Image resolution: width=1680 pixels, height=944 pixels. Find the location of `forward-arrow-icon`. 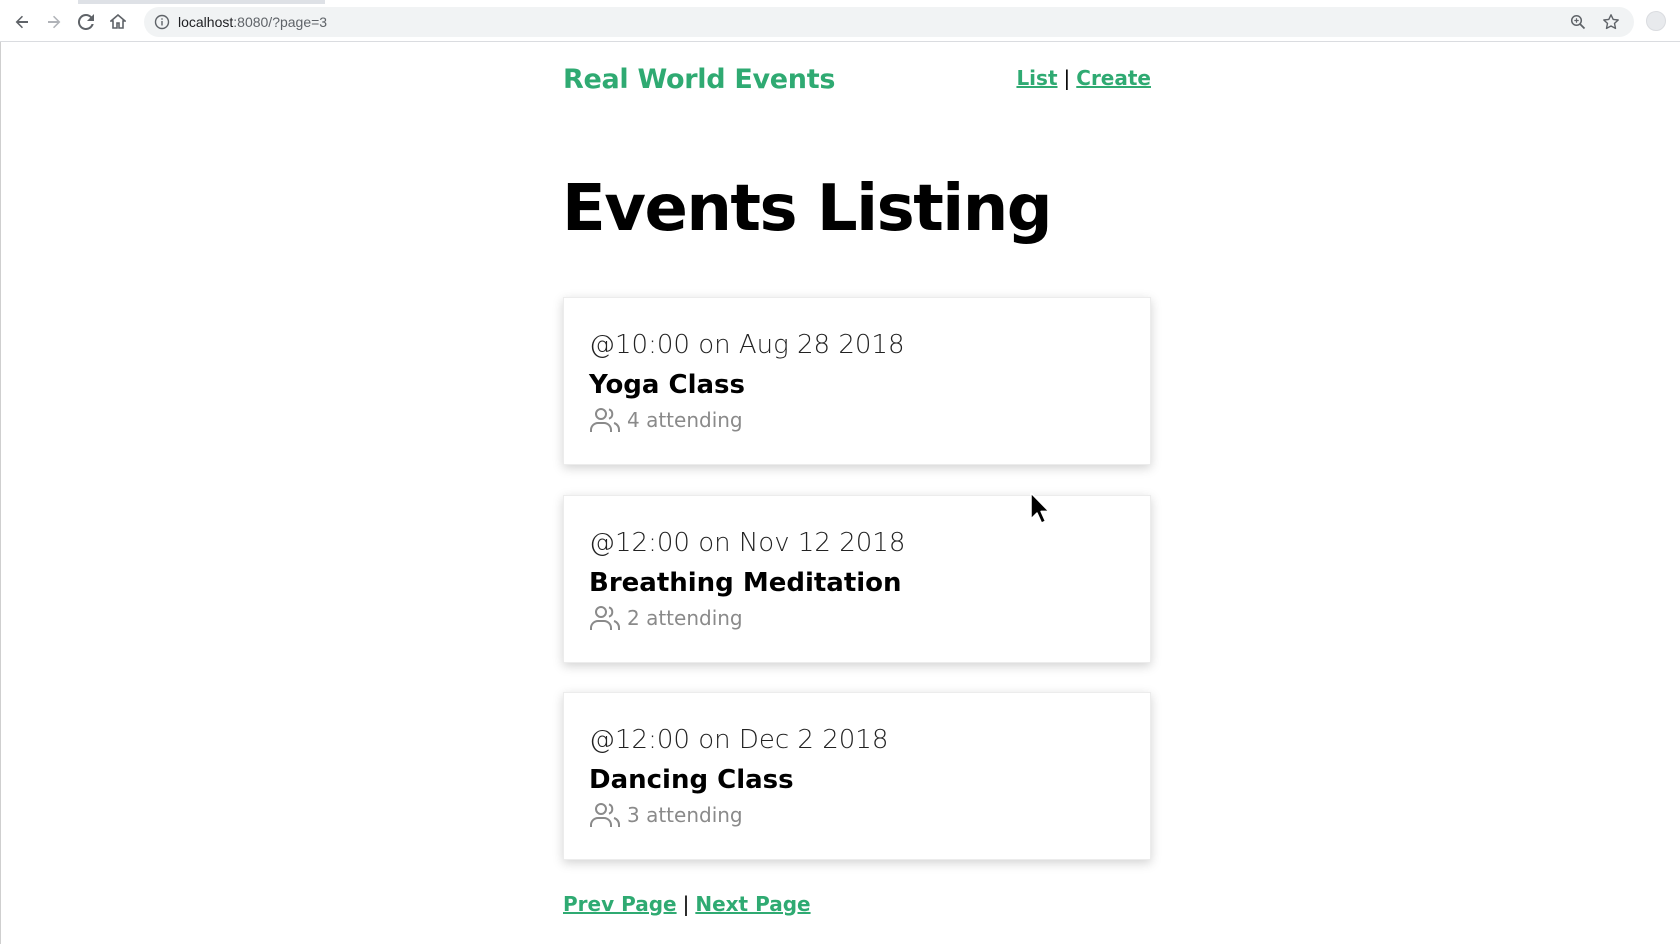

forward-arrow-icon is located at coordinates (54, 22).